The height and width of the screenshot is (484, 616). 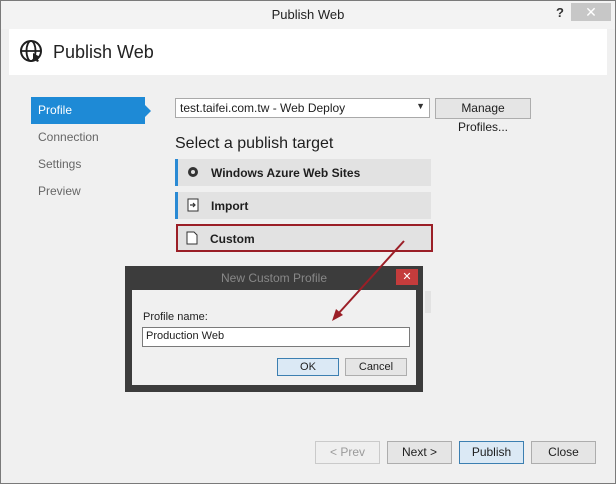 What do you see at coordinates (420, 106) in the screenshot?
I see `chevron-down-icon: ▼` at bounding box center [420, 106].